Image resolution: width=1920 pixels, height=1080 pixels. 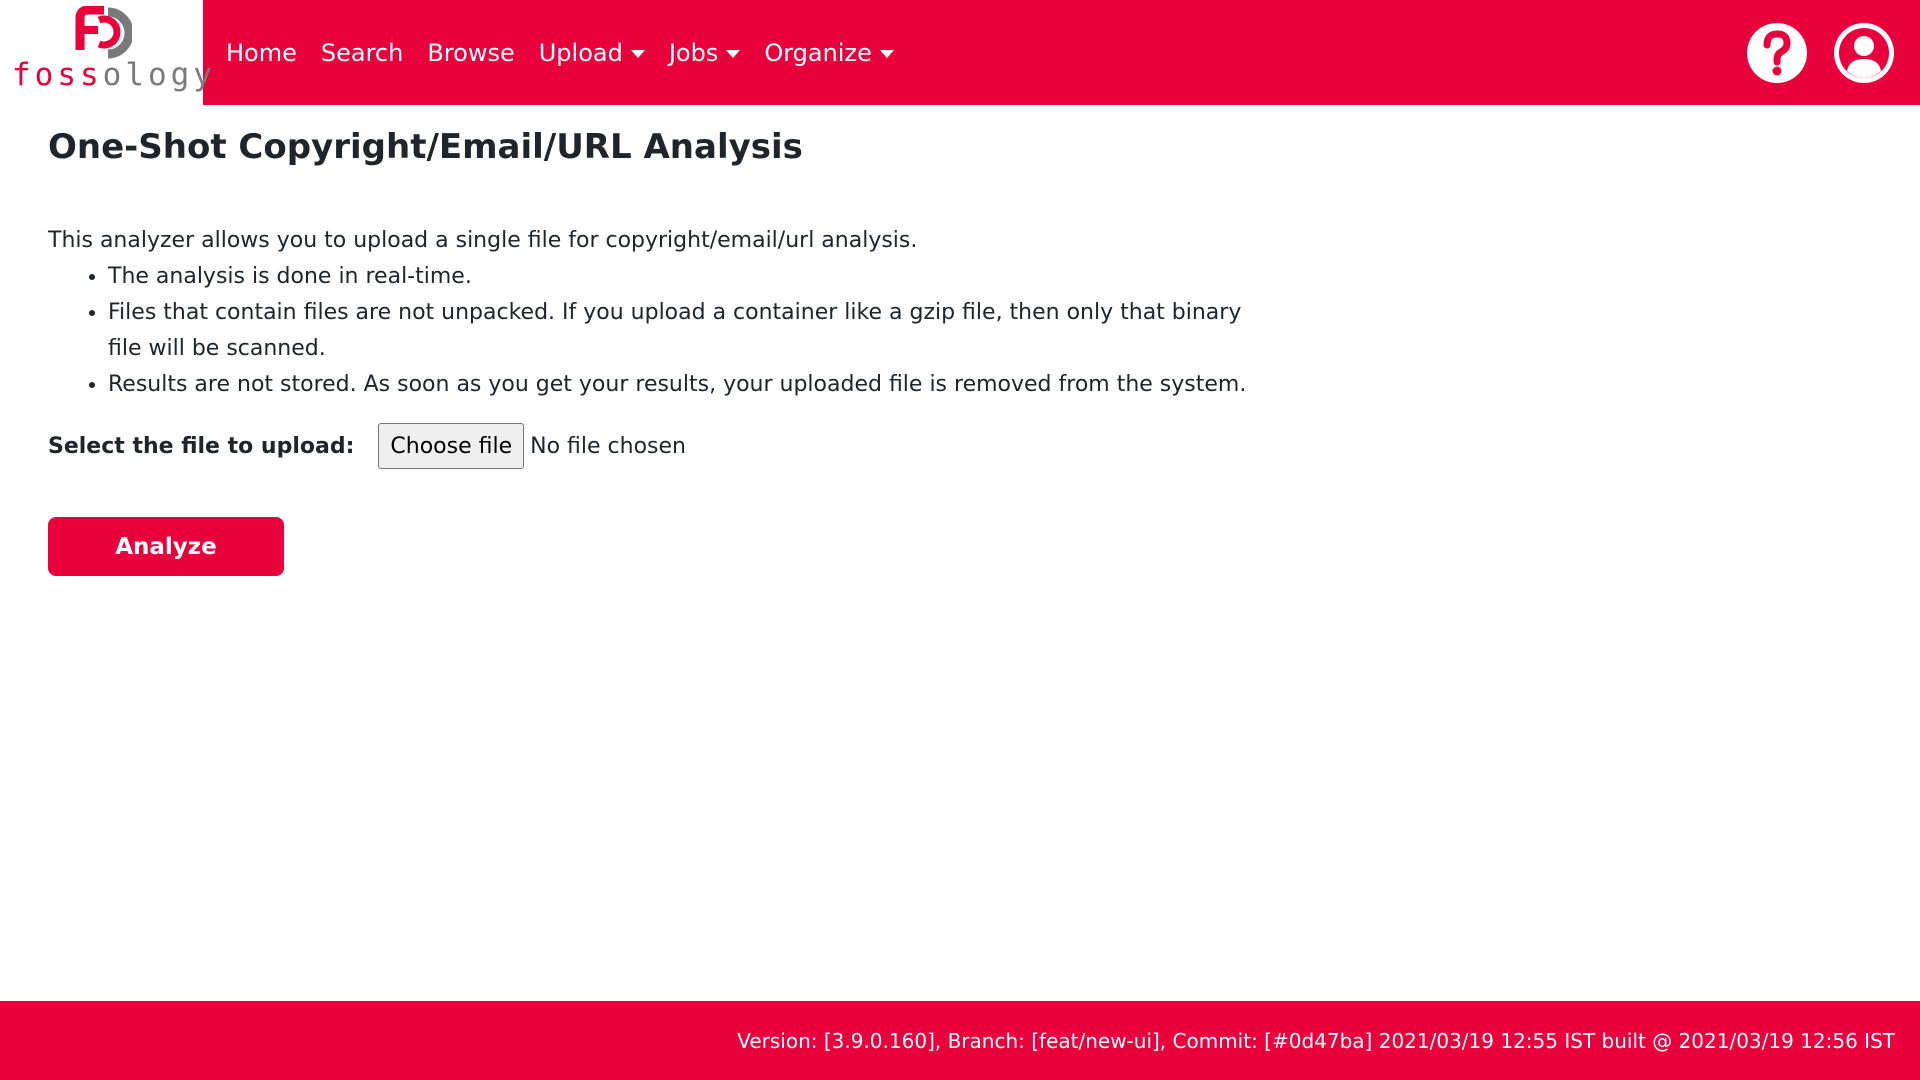 I want to click on file-chosen-status: No file chosen, so click(x=608, y=446).